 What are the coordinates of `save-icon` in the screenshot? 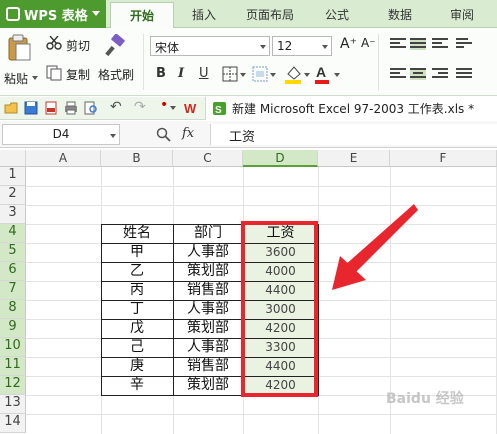 It's located at (31, 108).